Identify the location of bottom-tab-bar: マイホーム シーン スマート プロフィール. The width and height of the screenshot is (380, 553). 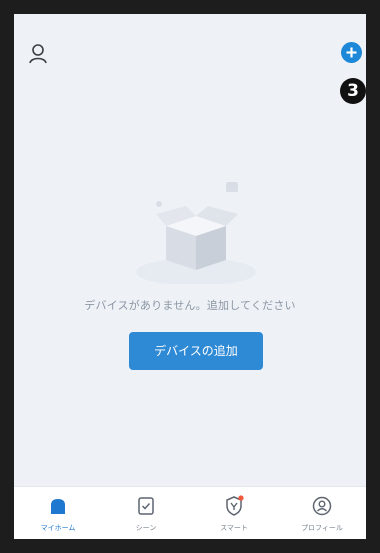
(190, 512).